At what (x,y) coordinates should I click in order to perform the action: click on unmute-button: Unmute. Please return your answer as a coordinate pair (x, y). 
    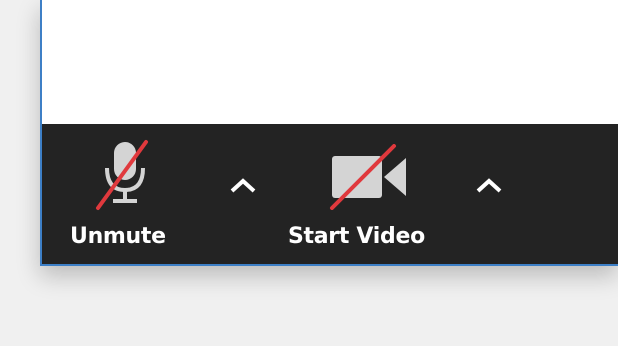
    Looking at the image, I should click on (135, 194).